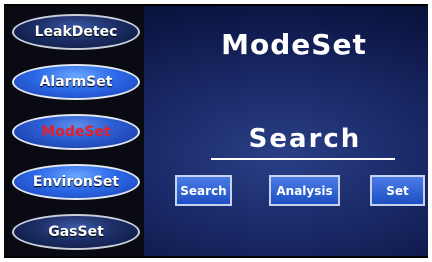  I want to click on sidebar-item-label: ModeSet, so click(76, 132).